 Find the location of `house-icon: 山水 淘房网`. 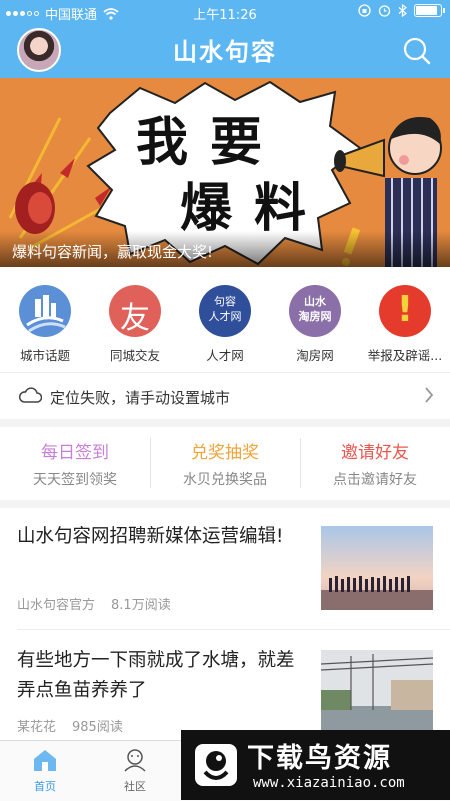

house-icon: 山水 淘房网 is located at coordinates (315, 311).